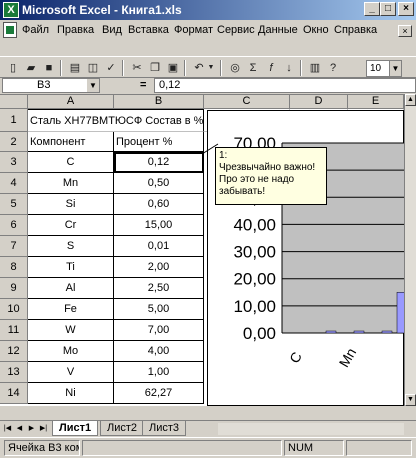 The height and width of the screenshot is (458, 416). What do you see at coordinates (247, 102) in the screenshot?
I see `column-header-c: C` at bounding box center [247, 102].